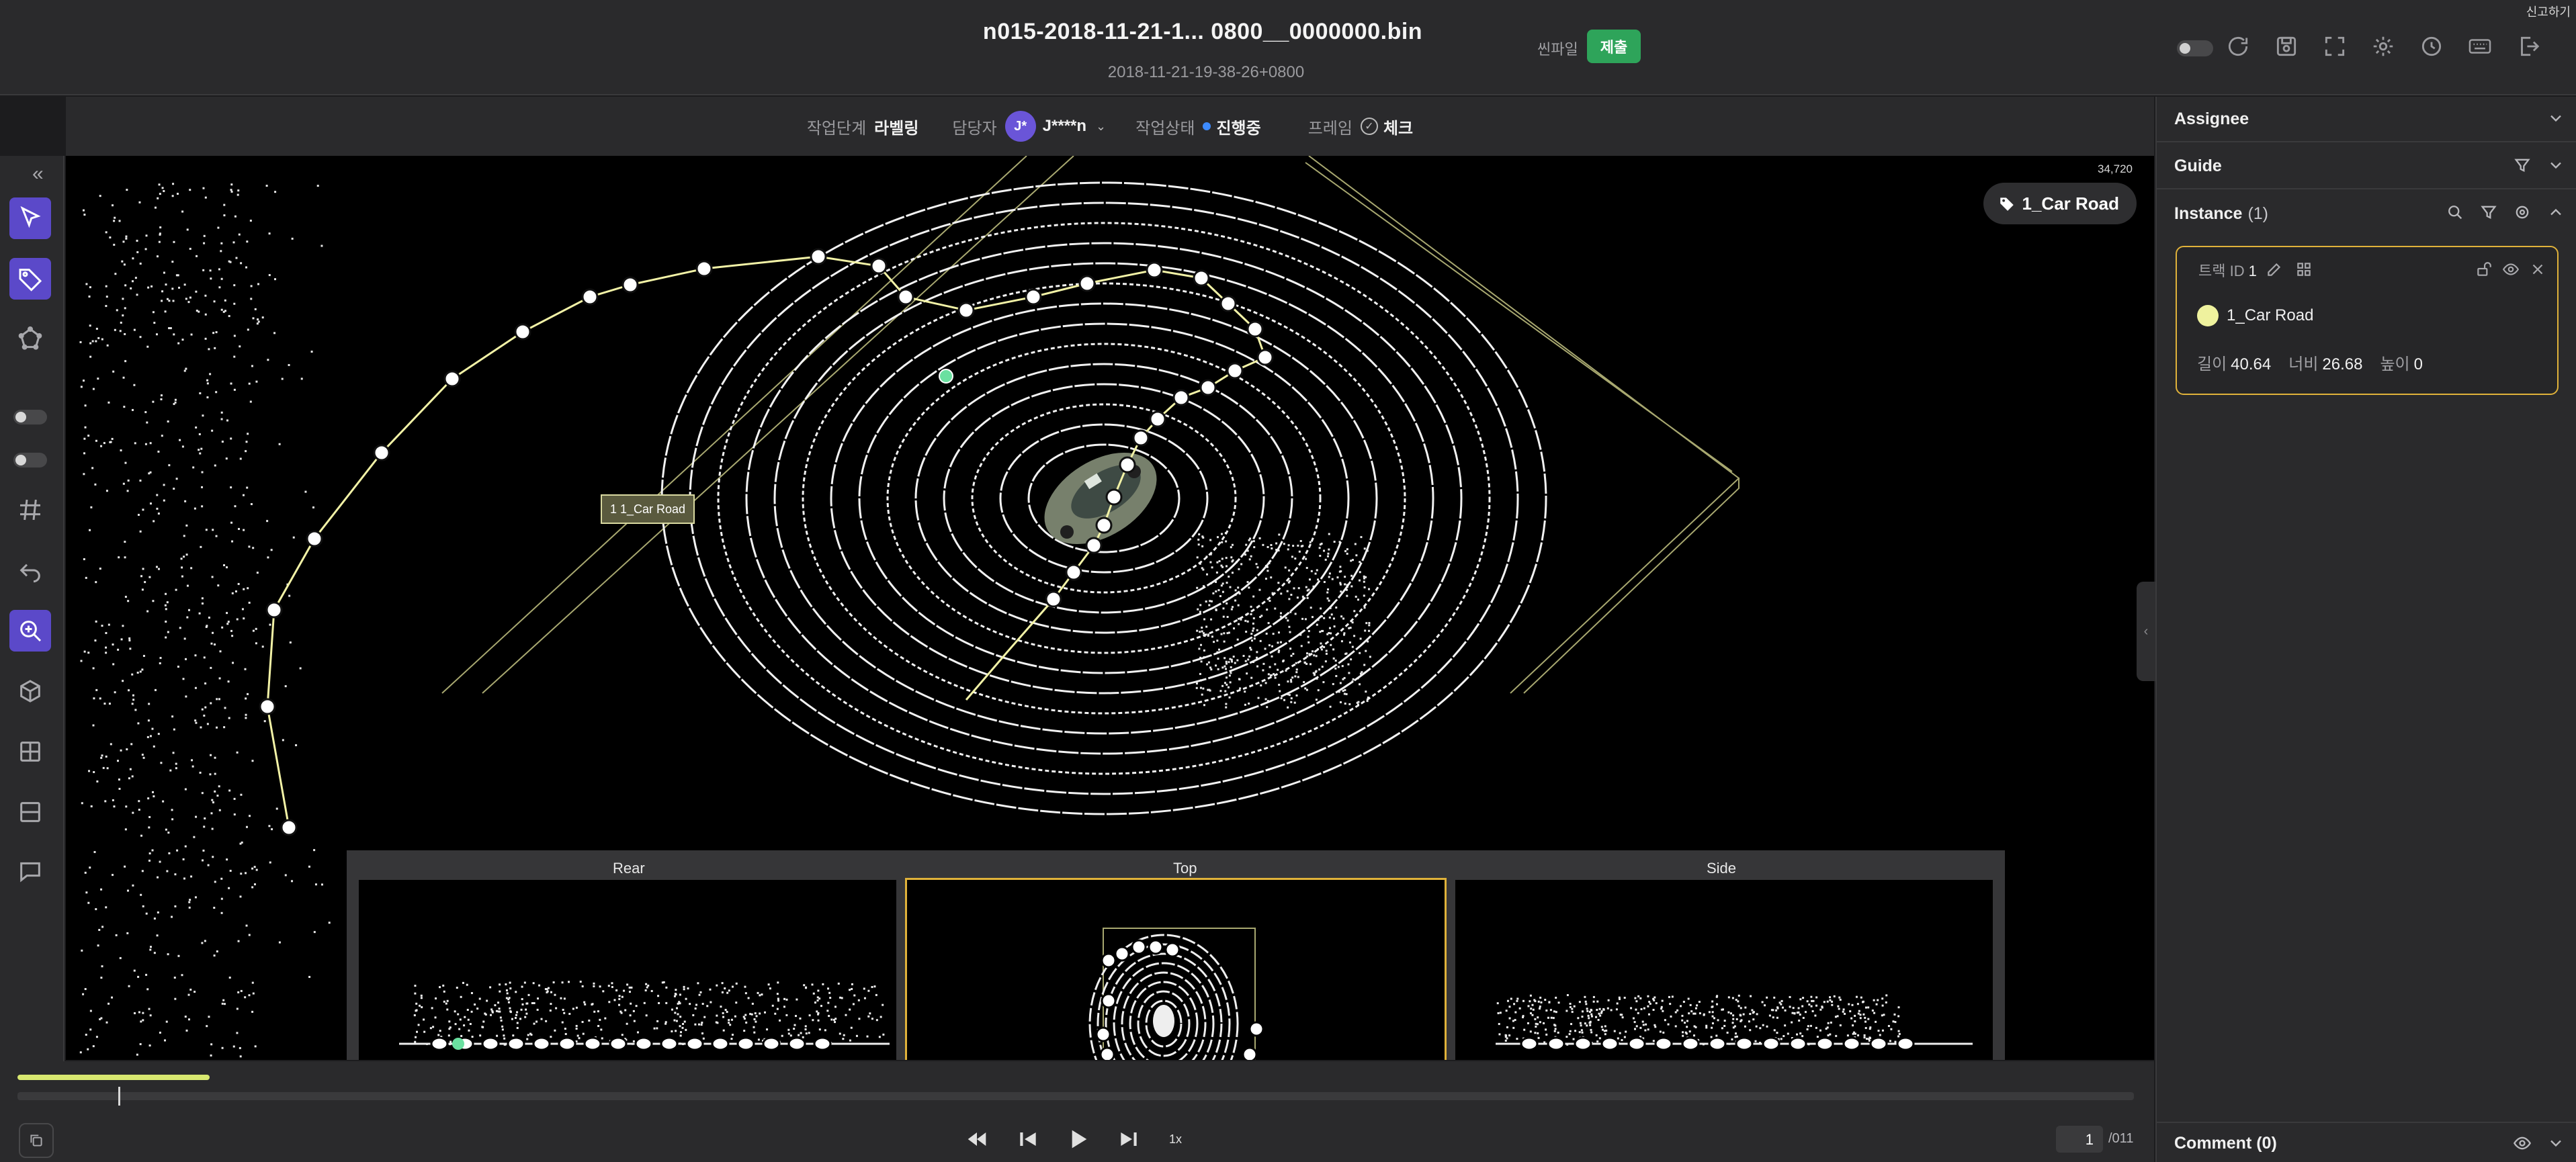  I want to click on grid-hash-icon, so click(30, 510).